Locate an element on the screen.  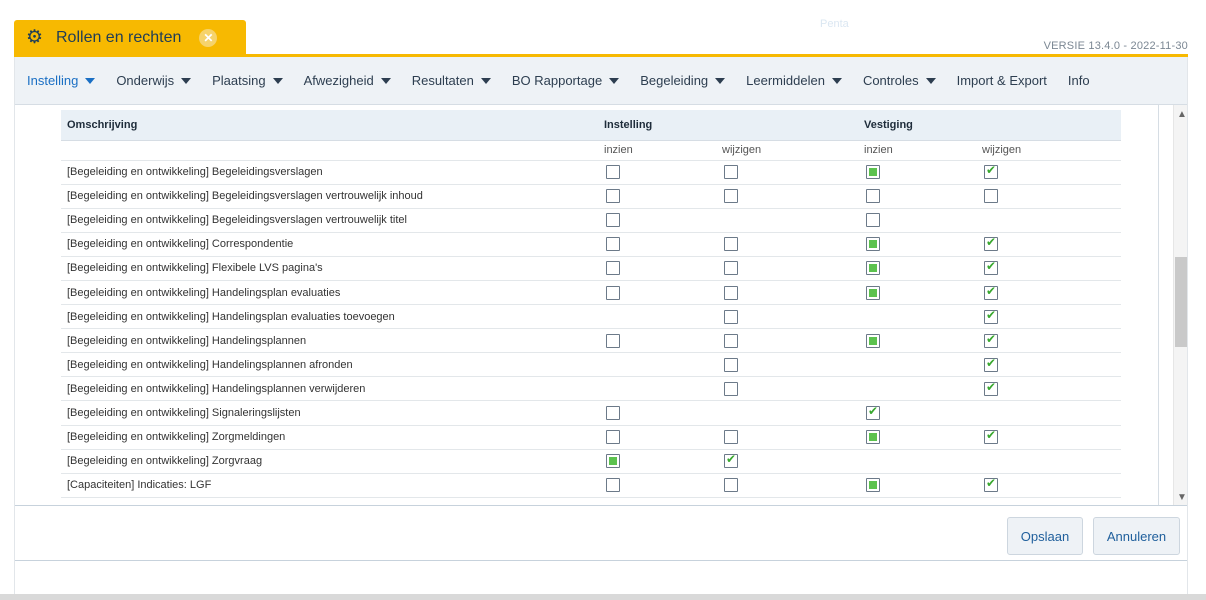
vertical-scrollbar: ▲ ▼ is located at coordinates (1180, 305).